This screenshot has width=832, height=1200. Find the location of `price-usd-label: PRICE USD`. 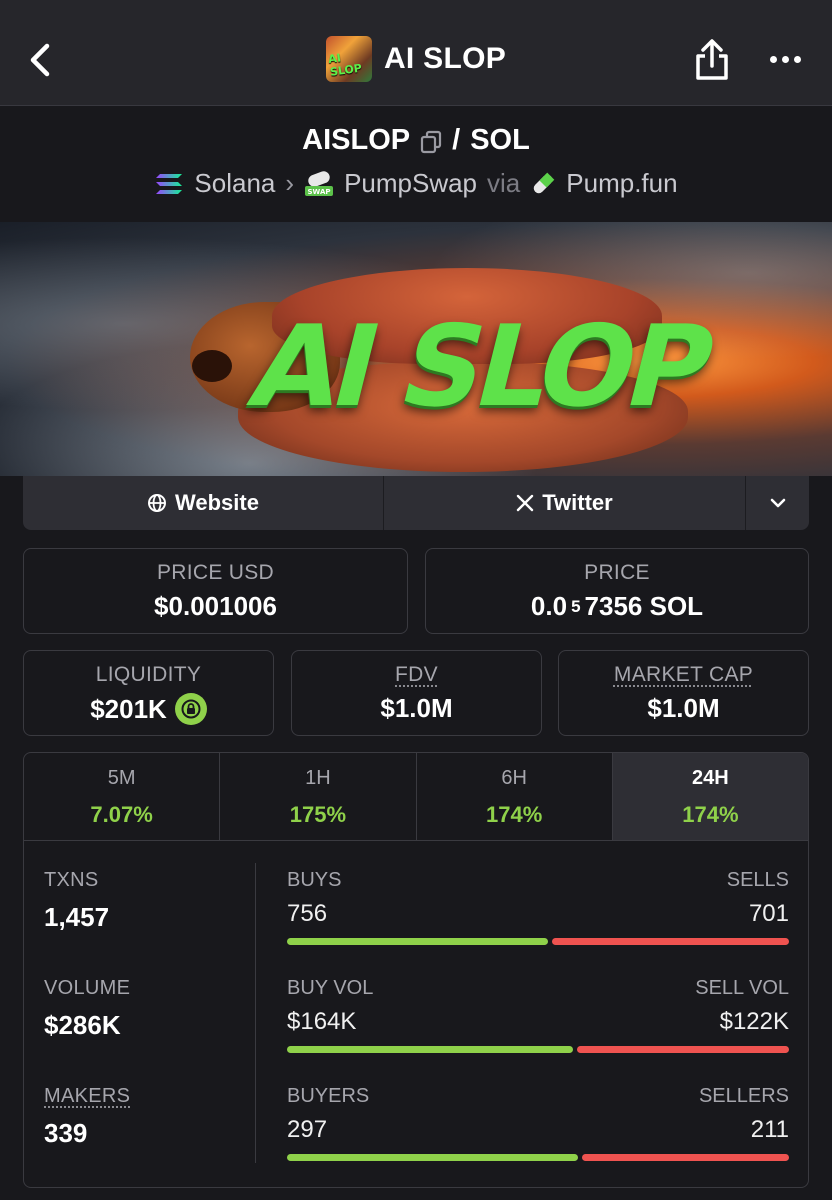

price-usd-label: PRICE USD is located at coordinates (215, 572).